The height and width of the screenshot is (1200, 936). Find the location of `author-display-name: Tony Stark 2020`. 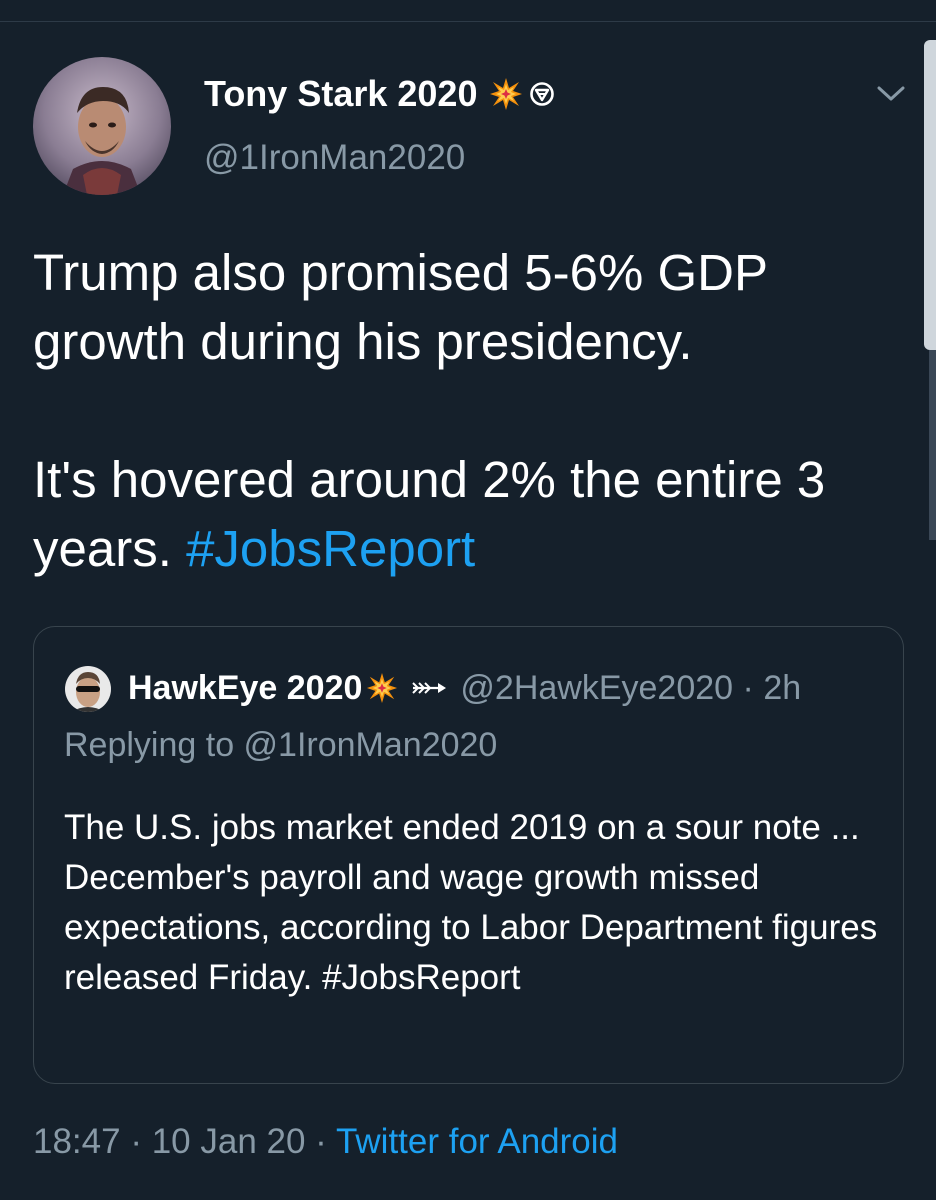

author-display-name: Tony Stark 2020 is located at coordinates (379, 94).